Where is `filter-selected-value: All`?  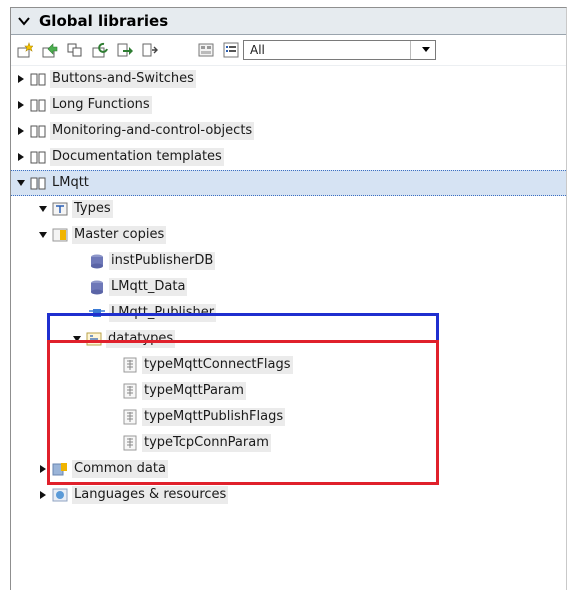
filter-selected-value: All is located at coordinates (257, 50).